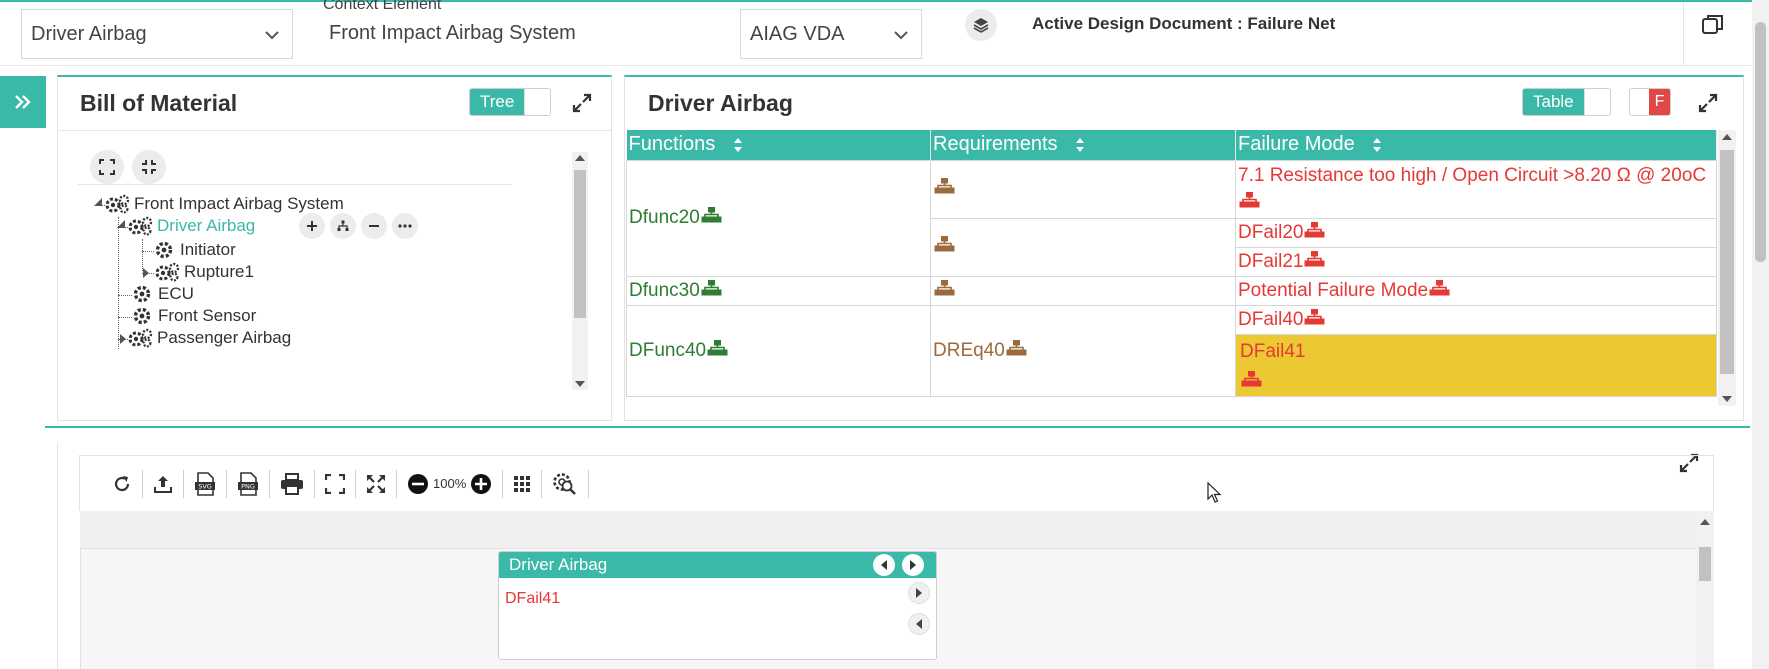  I want to click on search-settings-button, so click(565, 484).